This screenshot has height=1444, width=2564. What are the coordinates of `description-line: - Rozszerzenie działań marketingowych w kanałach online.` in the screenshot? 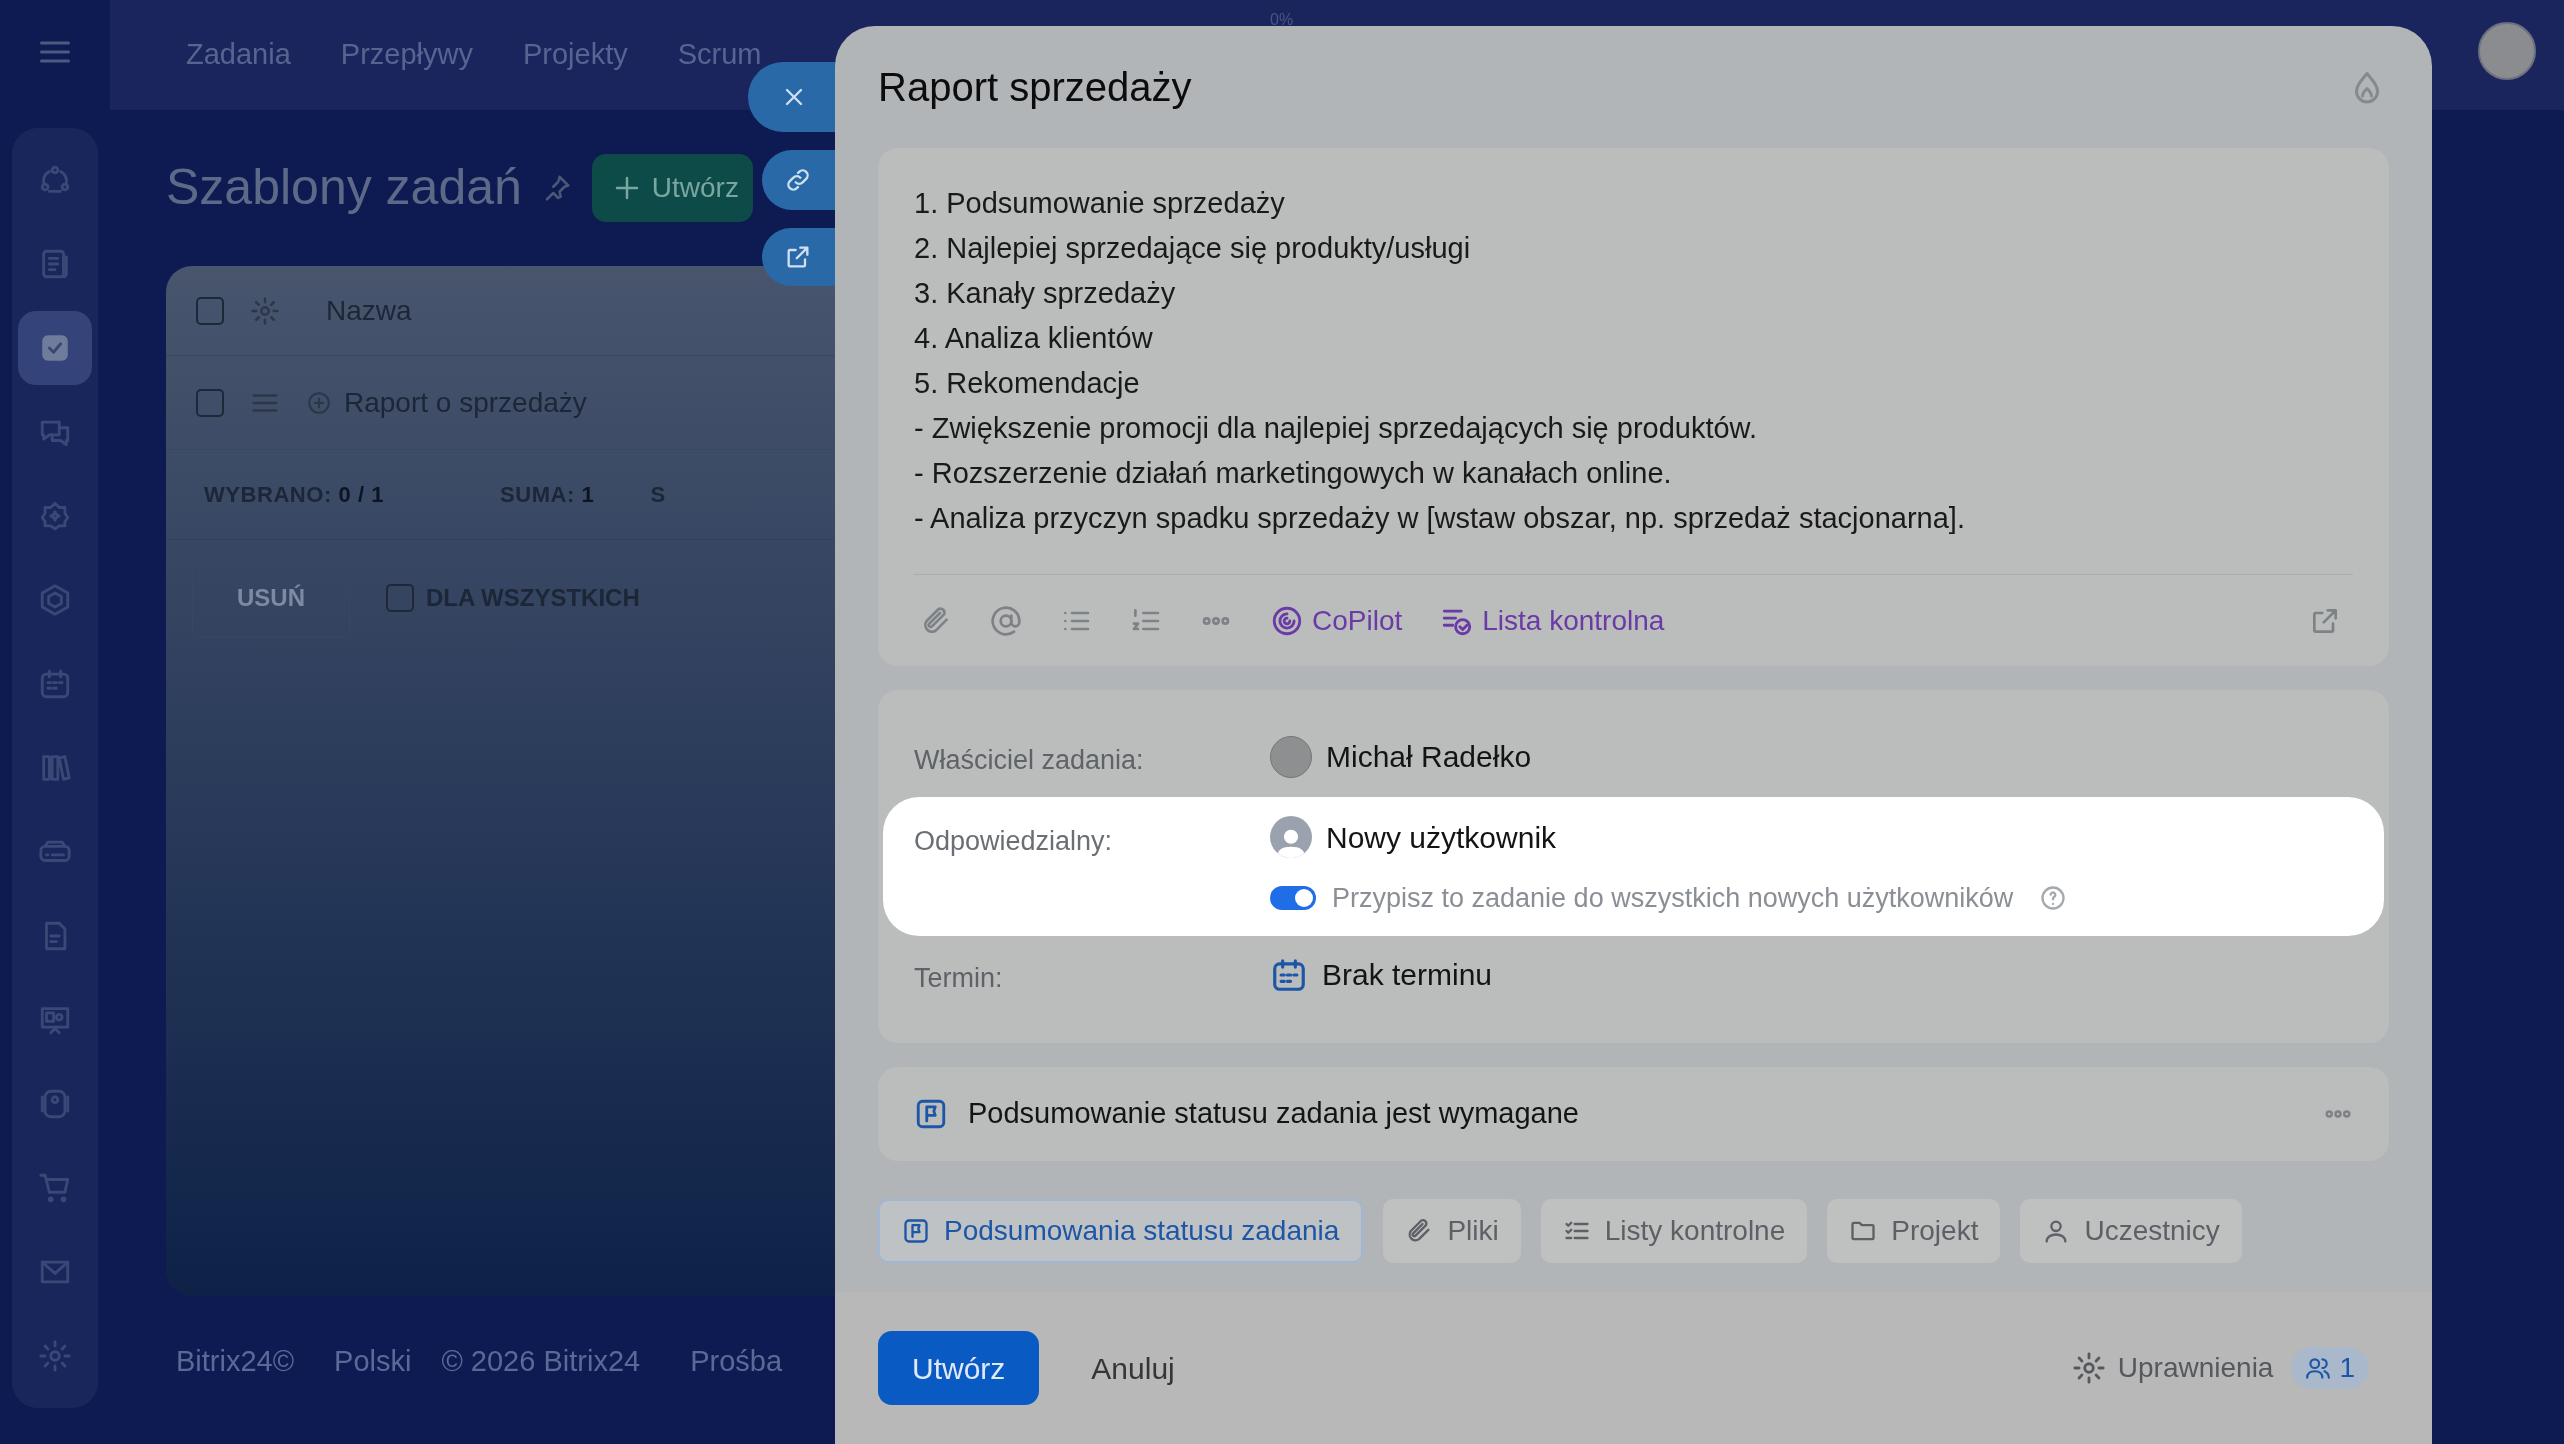 It's located at (1633, 473).